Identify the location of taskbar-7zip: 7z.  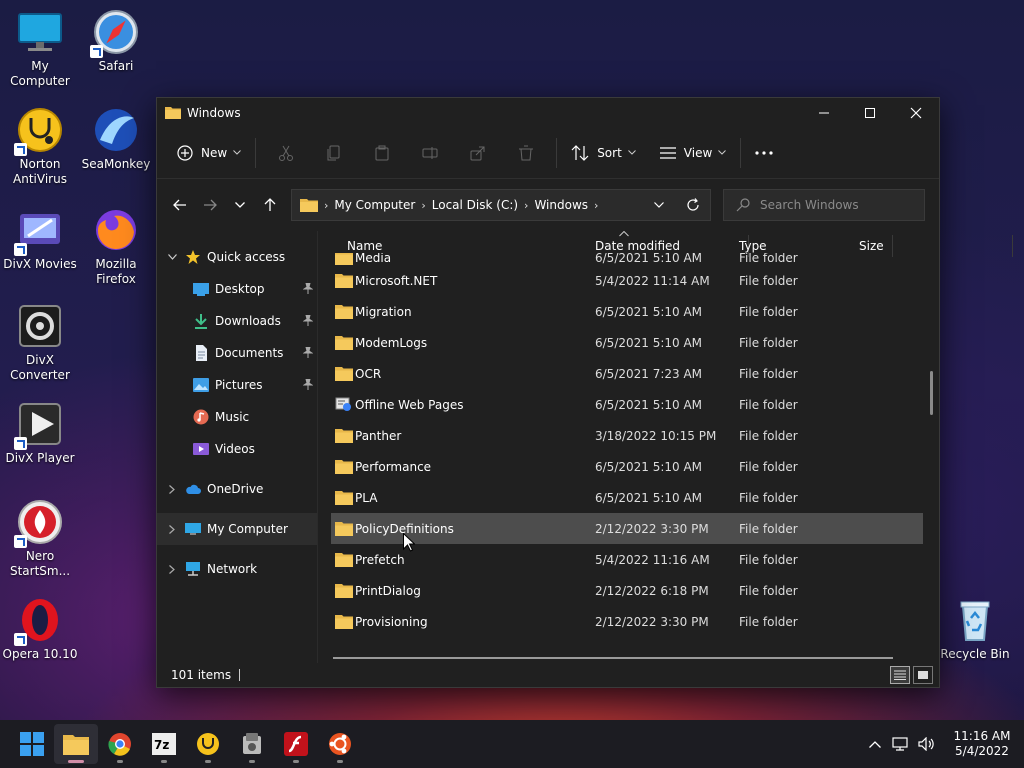
(164, 744).